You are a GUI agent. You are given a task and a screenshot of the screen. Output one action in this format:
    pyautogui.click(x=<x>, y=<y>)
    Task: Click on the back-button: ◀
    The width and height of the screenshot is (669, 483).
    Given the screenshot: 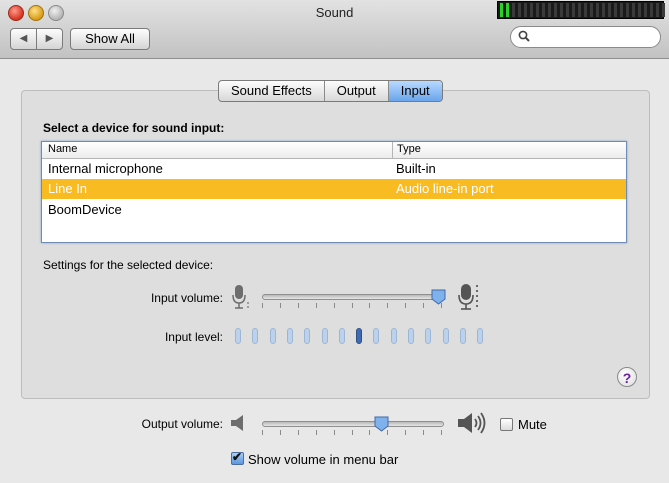 What is the action you would take?
    pyautogui.click(x=24, y=39)
    